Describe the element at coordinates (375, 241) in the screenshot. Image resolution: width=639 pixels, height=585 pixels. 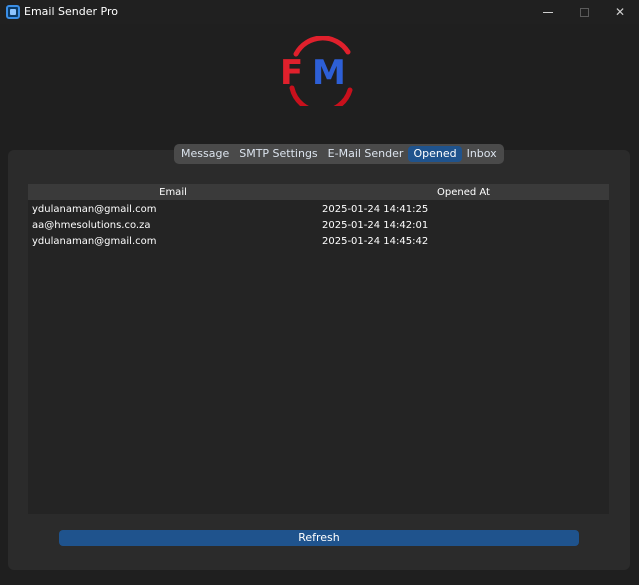
I see `cell-opened-at: 2025-01-24 14:45:42` at that location.